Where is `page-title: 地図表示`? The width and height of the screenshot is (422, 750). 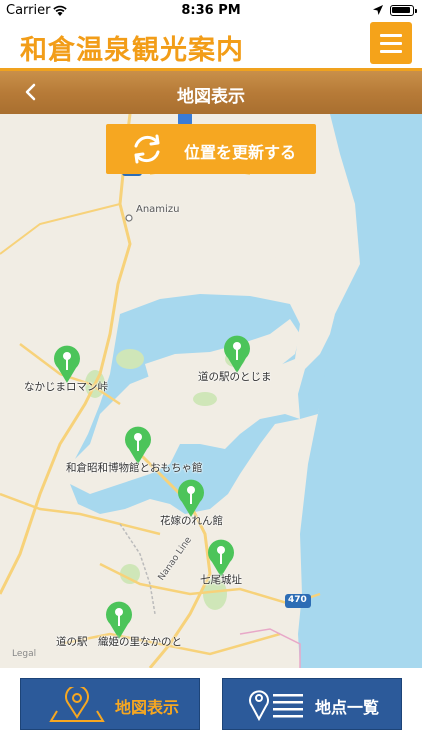
page-title: 地図表示 is located at coordinates (211, 97).